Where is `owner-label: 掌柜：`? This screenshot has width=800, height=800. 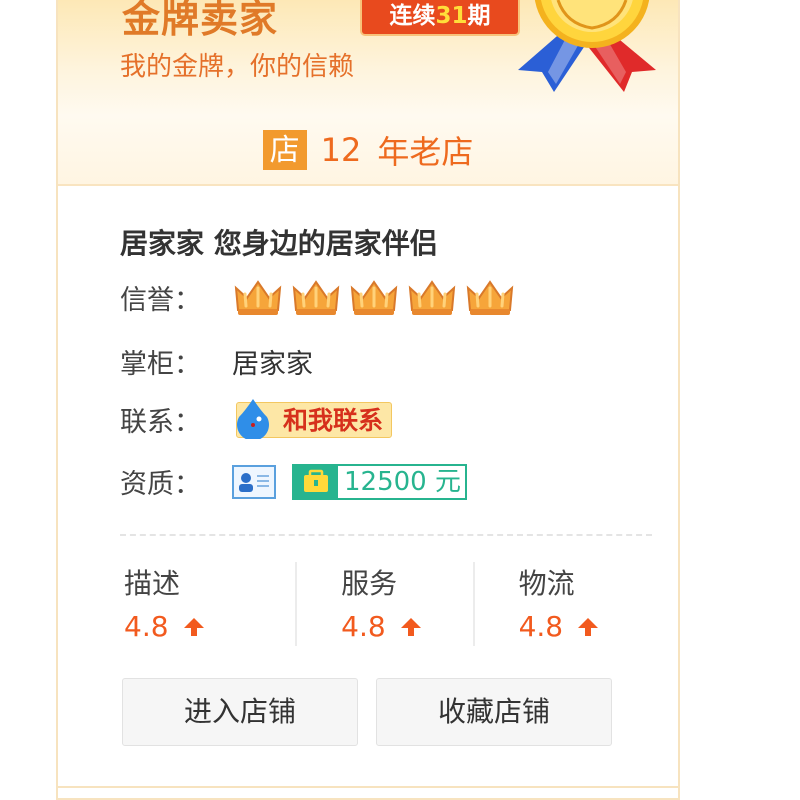 owner-label: 掌柜： is located at coordinates (160, 364).